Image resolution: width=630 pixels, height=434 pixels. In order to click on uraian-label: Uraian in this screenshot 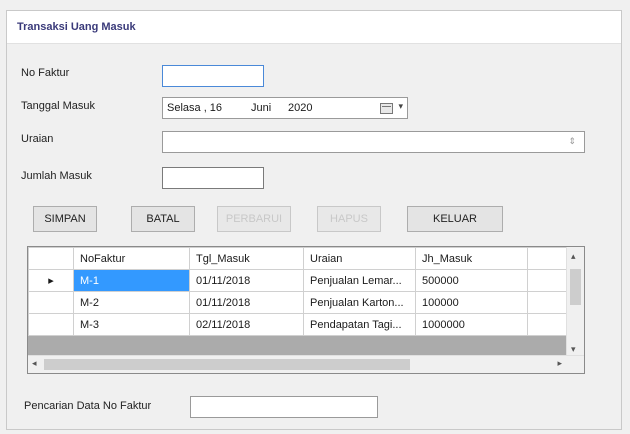, I will do `click(37, 139)`.